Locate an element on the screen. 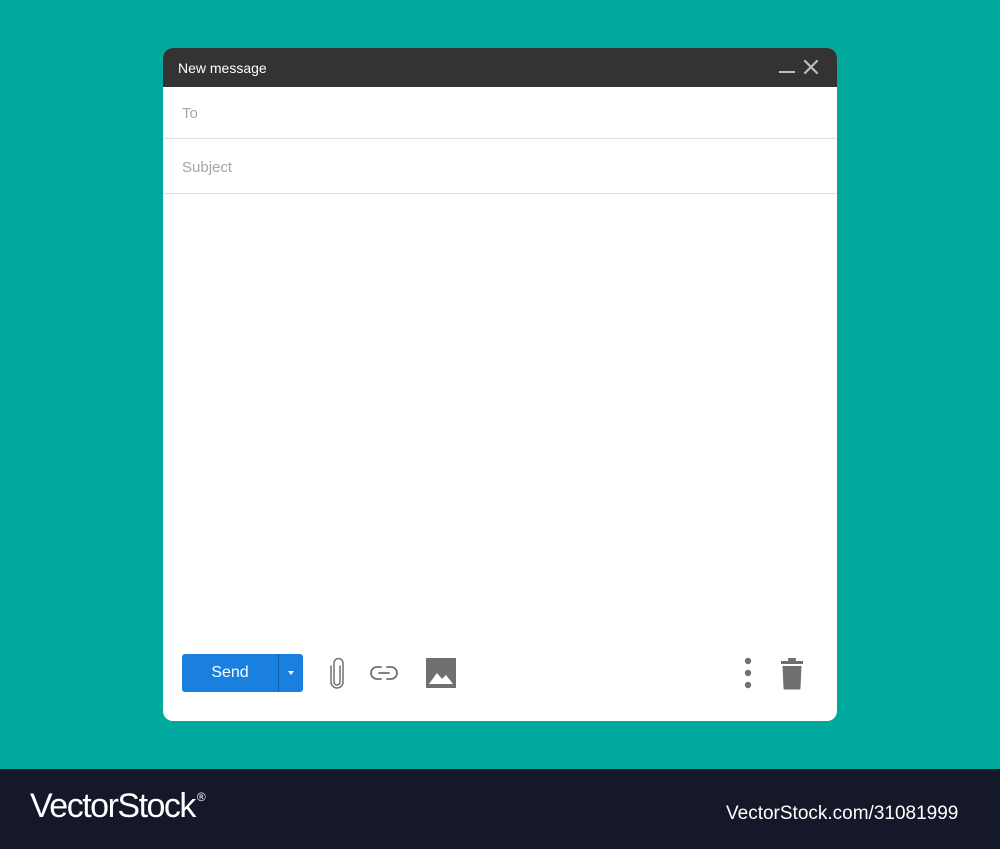 The height and width of the screenshot is (849, 1000). send-button: Send is located at coordinates (230, 673).